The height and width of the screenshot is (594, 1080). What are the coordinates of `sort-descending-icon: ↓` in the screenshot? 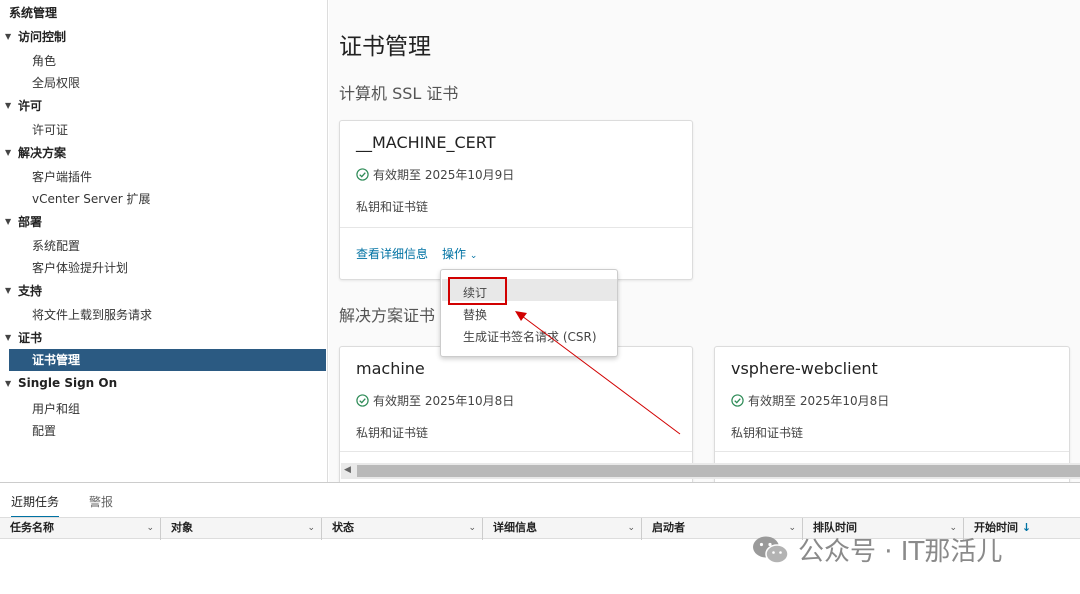 It's located at (1026, 527).